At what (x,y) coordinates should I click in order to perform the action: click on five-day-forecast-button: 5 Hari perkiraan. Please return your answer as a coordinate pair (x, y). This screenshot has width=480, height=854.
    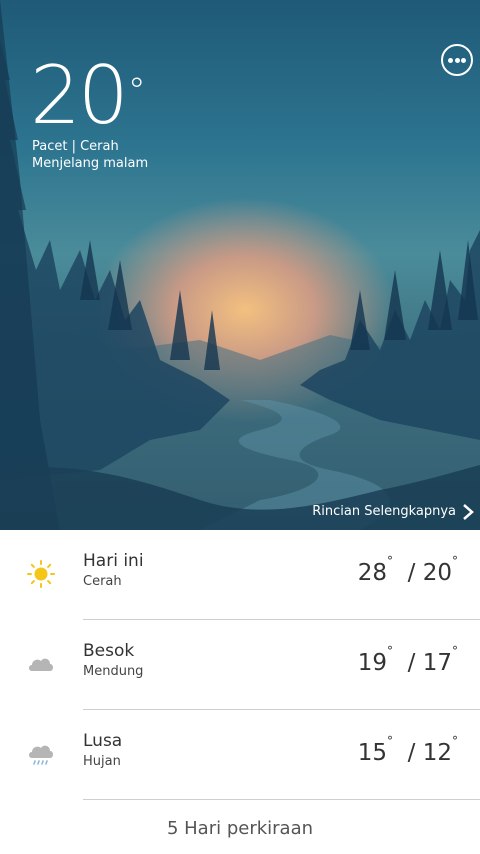
    Looking at the image, I should click on (240, 819).